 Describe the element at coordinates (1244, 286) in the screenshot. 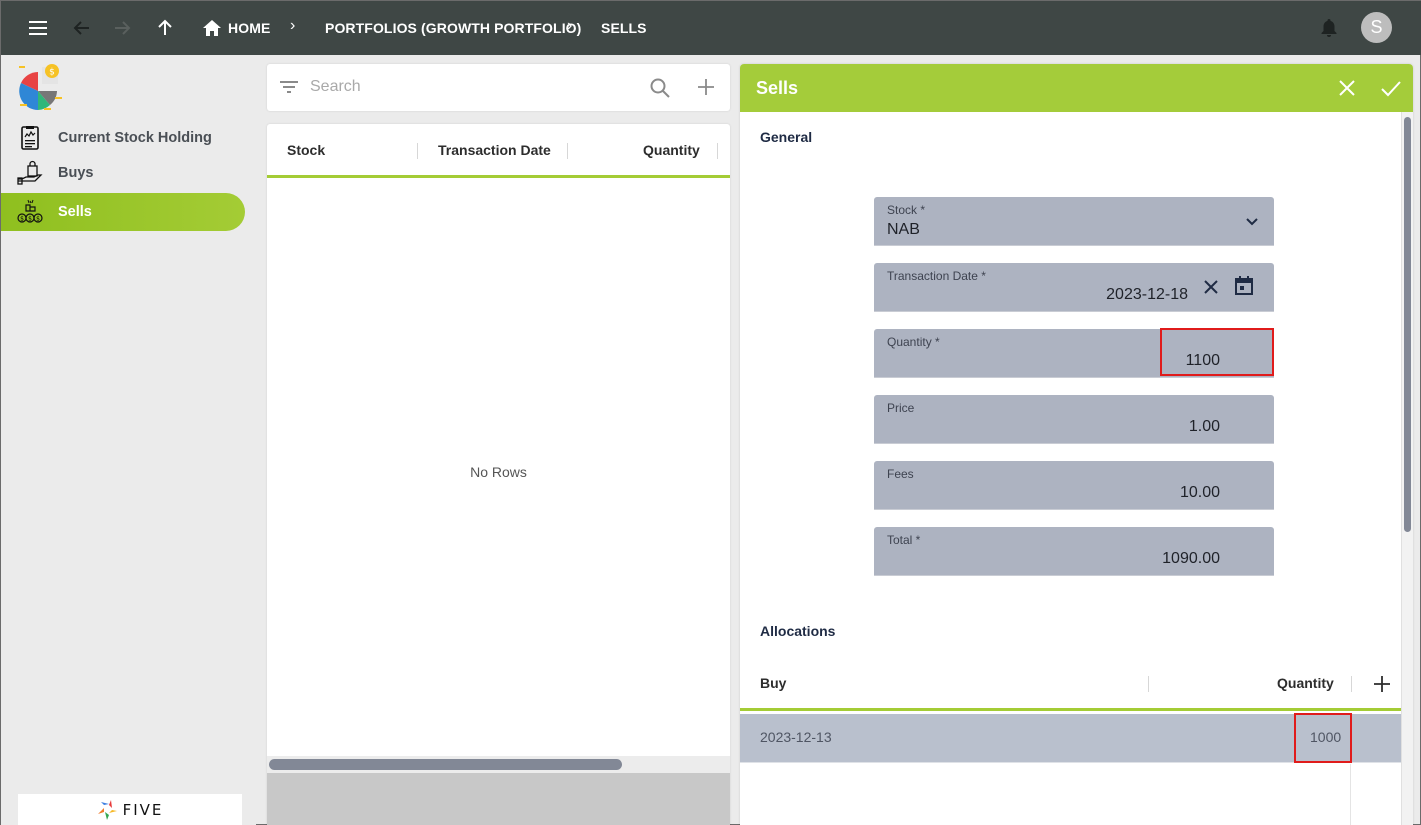

I see `calendar-icon` at that location.